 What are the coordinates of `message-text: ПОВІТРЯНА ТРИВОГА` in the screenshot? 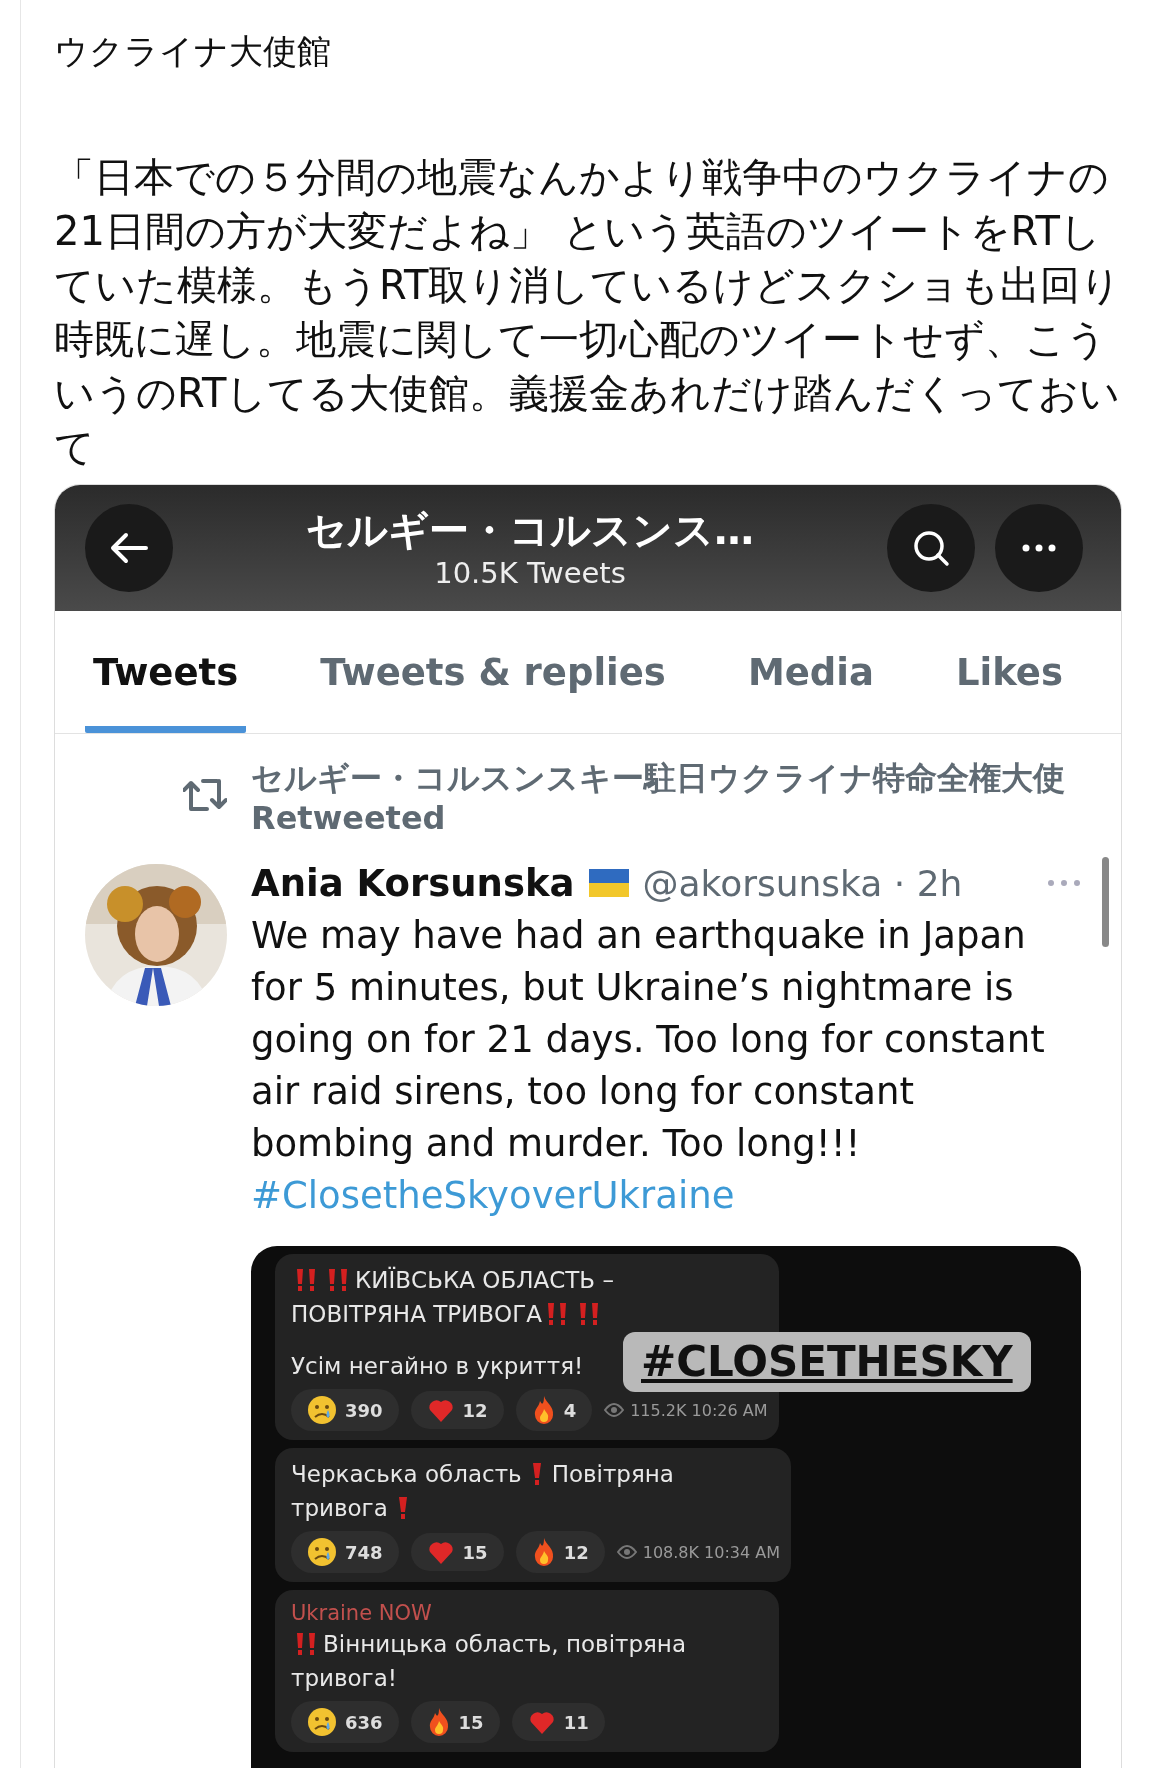 It's located at (416, 1314).